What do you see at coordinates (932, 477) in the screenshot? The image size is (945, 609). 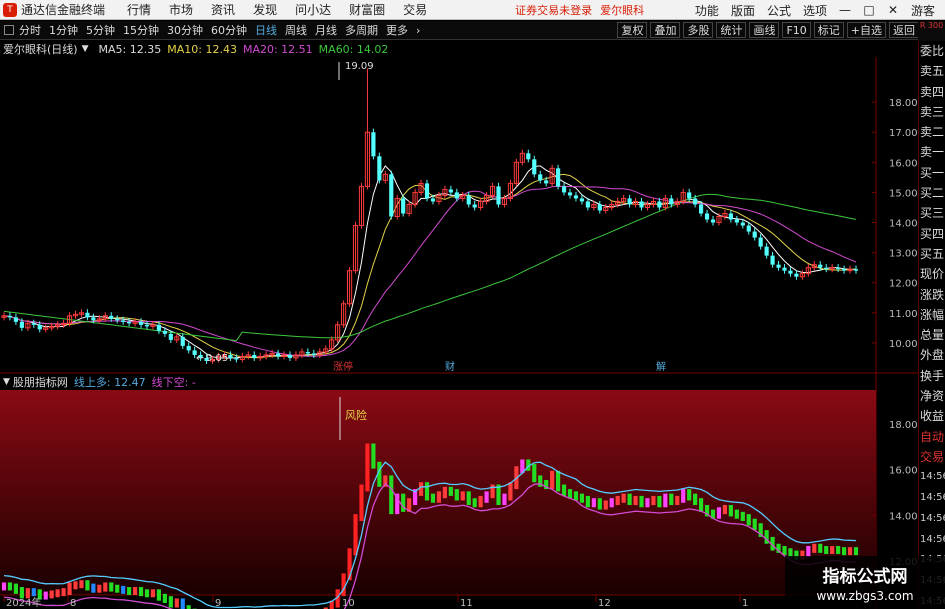 I see `side-item-21: 14:56` at bounding box center [932, 477].